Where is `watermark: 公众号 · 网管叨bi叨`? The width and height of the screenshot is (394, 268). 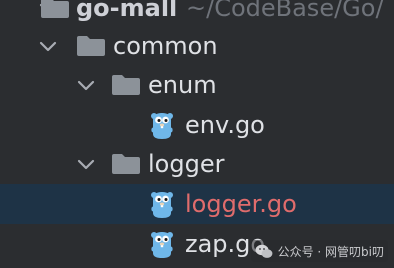
watermark: 公众号 · 网管叨bi叨 is located at coordinates (319, 251).